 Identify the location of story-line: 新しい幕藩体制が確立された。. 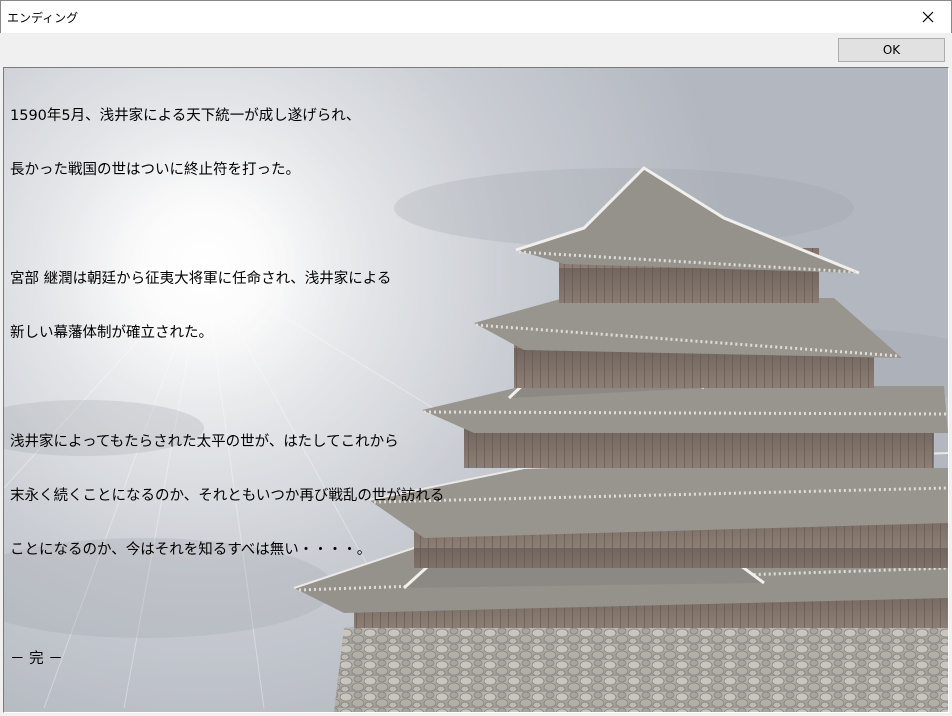
(111, 333).